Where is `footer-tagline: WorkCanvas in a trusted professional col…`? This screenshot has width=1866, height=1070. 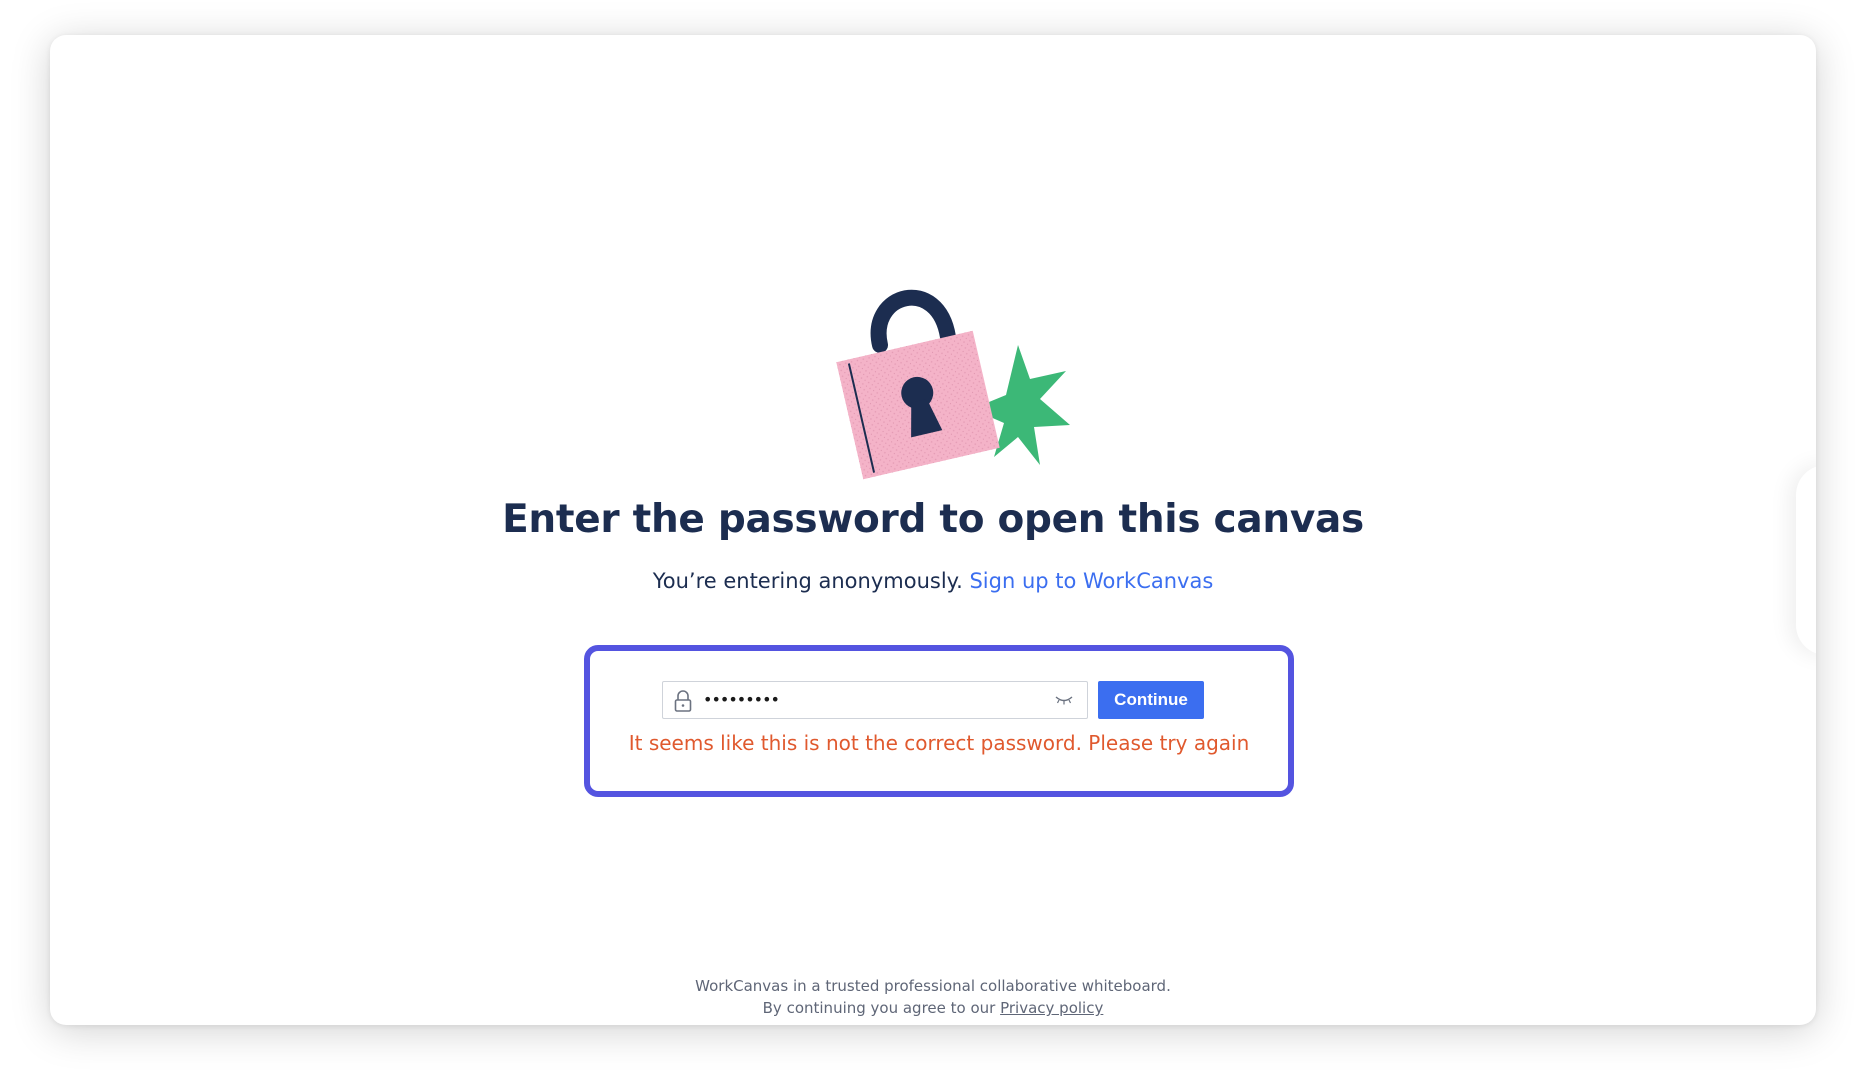 footer-tagline: WorkCanvas in a trusted professional col… is located at coordinates (933, 986).